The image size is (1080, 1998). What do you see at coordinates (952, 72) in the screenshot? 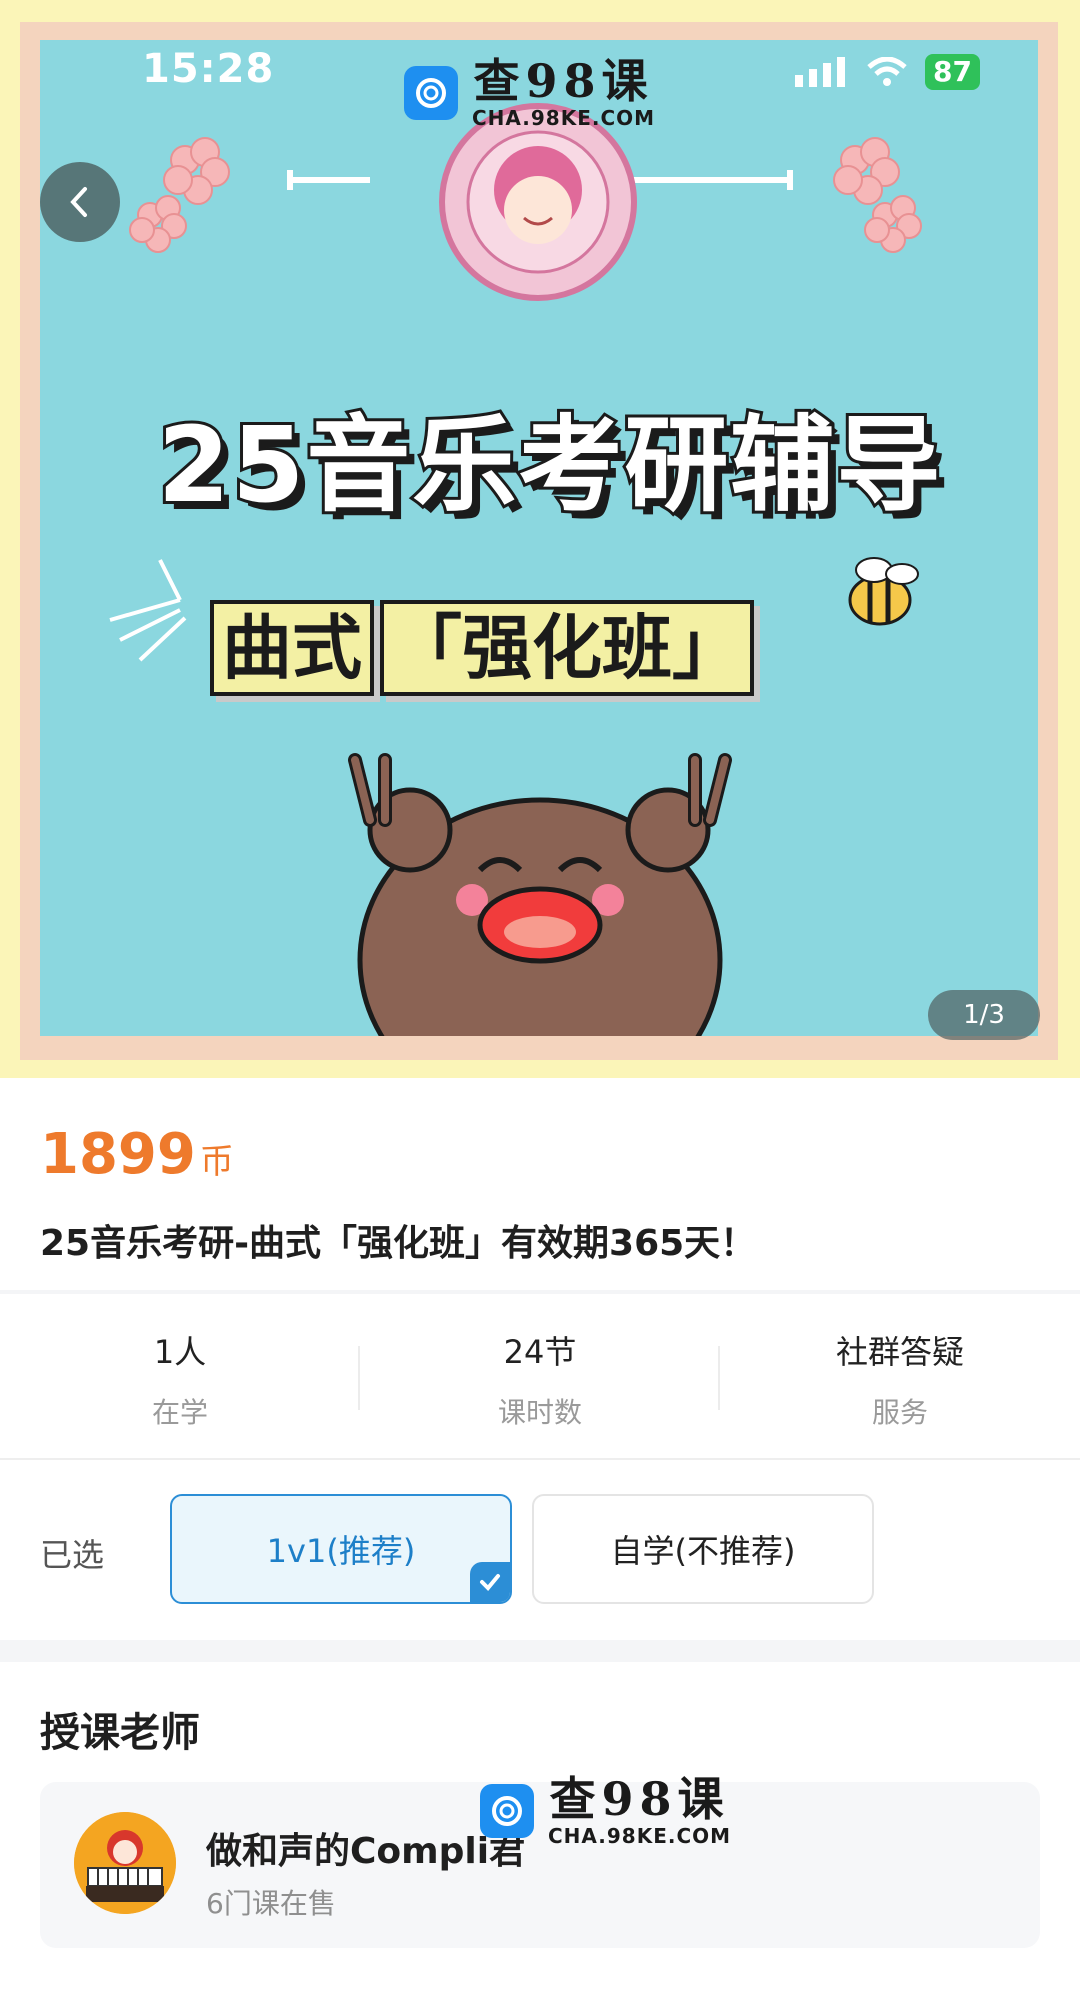
I see `battery-level: 87` at bounding box center [952, 72].